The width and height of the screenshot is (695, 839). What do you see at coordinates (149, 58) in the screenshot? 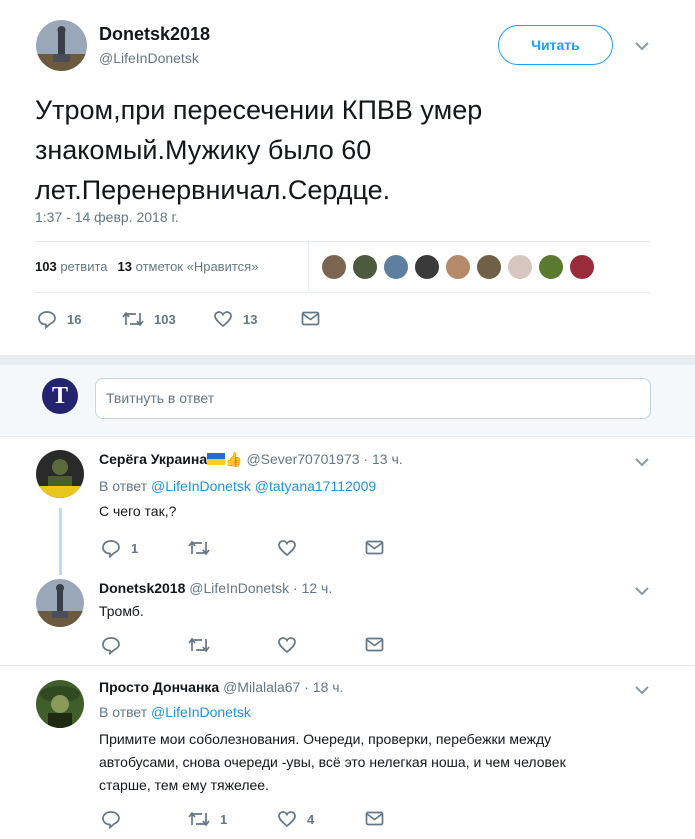
I see `author-handle: @LifeInDonetsk` at bounding box center [149, 58].